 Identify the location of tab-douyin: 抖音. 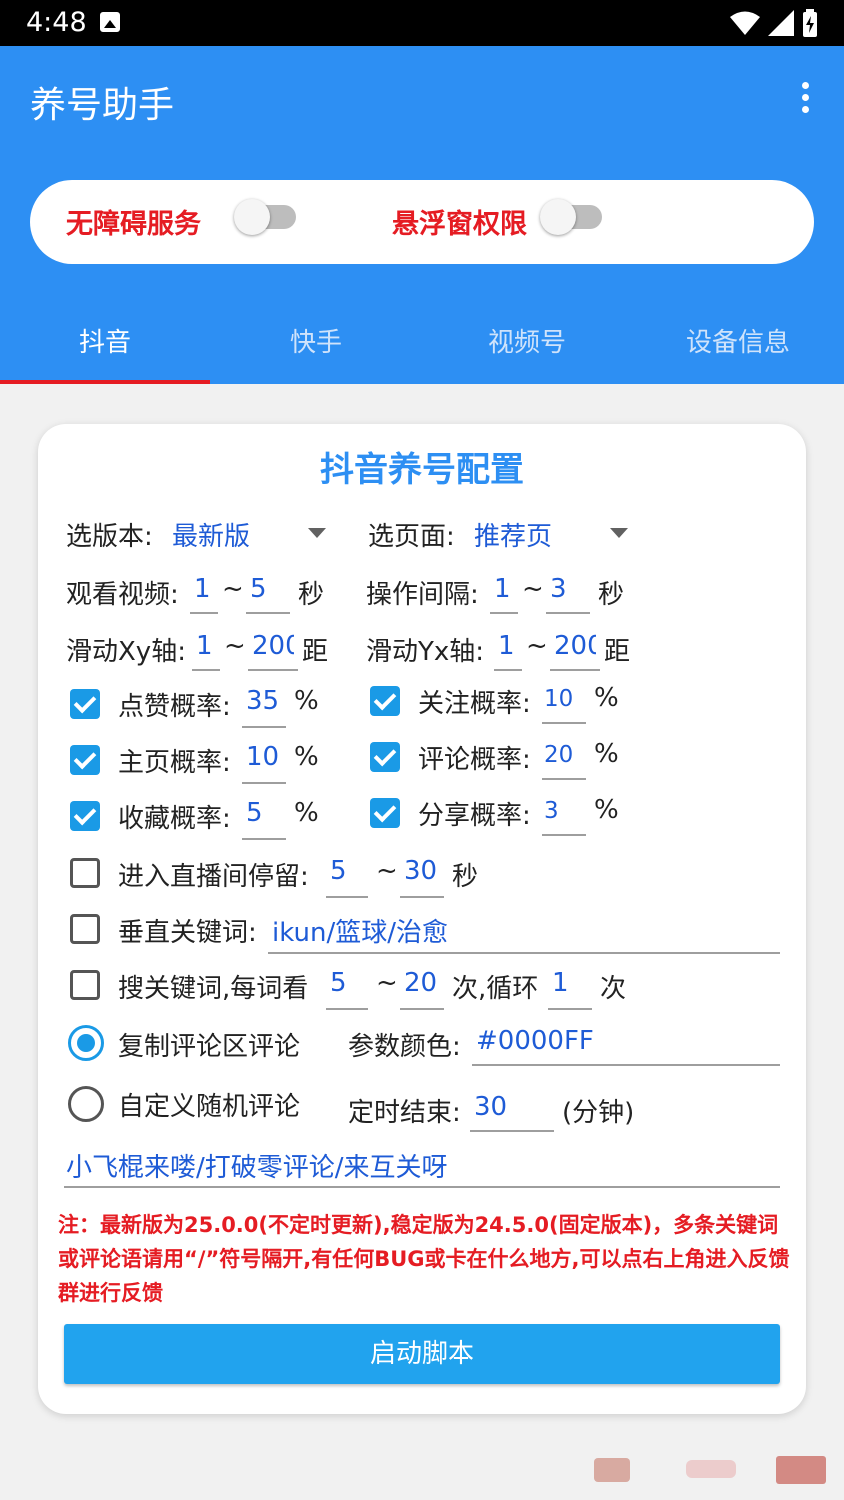
(105, 340).